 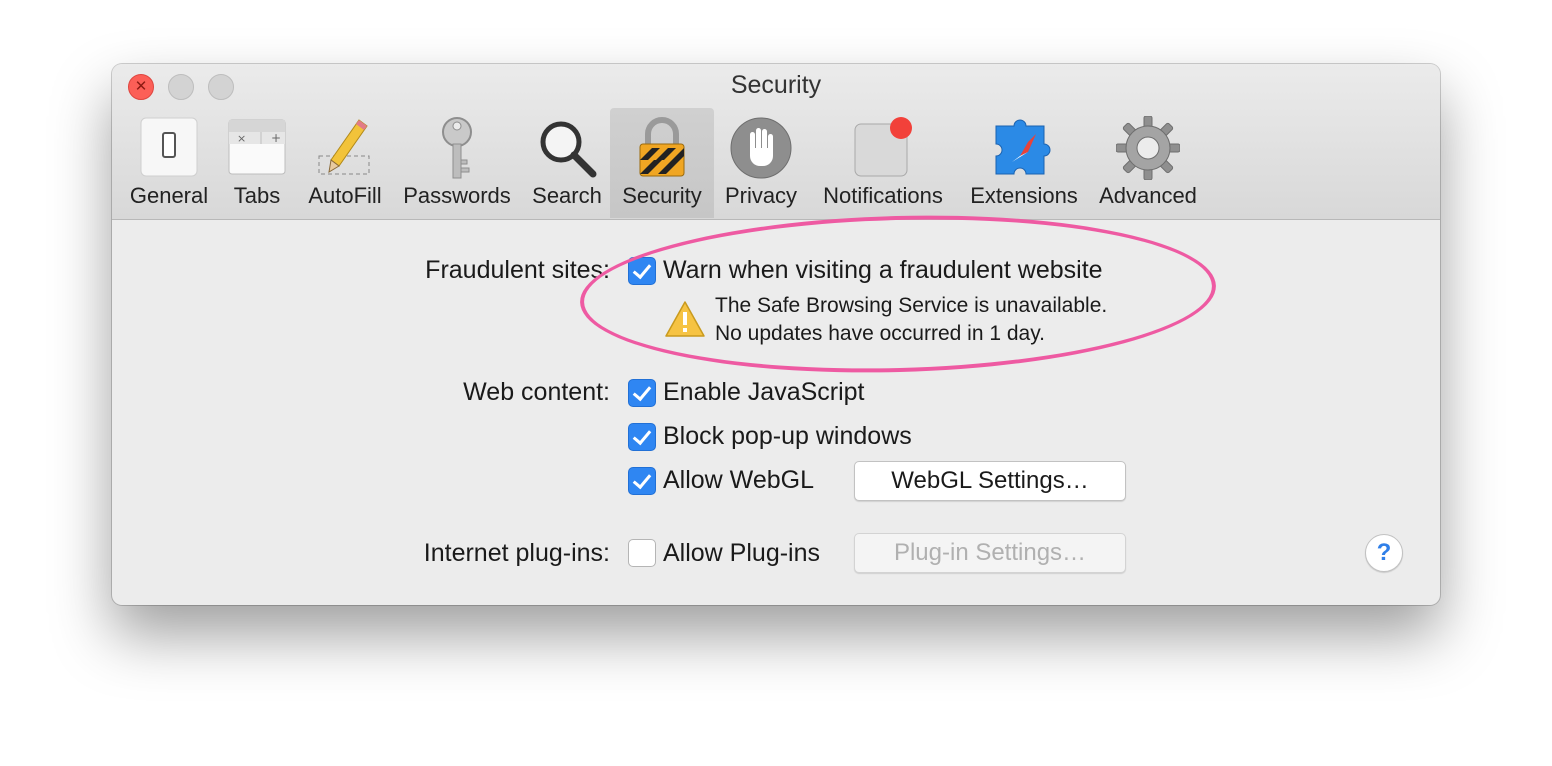 I want to click on tab-security: Security, so click(x=662, y=163).